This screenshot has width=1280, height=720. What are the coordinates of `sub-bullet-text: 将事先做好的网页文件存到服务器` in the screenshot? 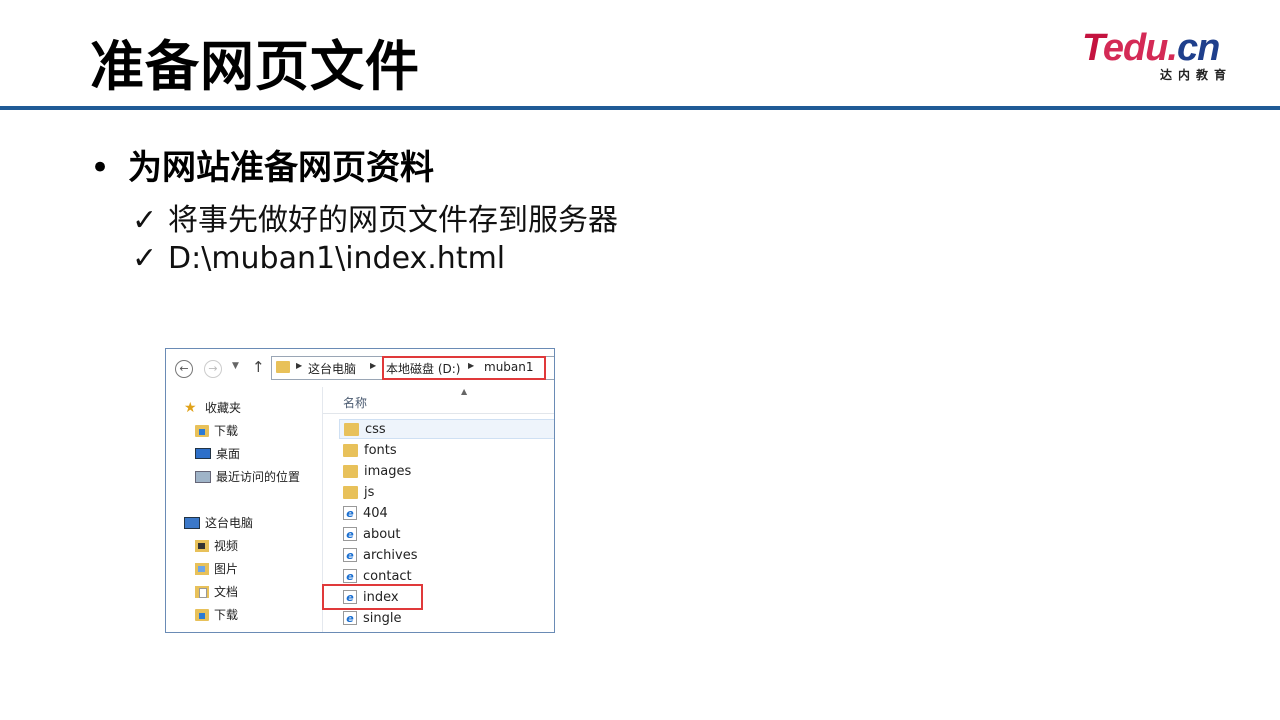 It's located at (393, 220).